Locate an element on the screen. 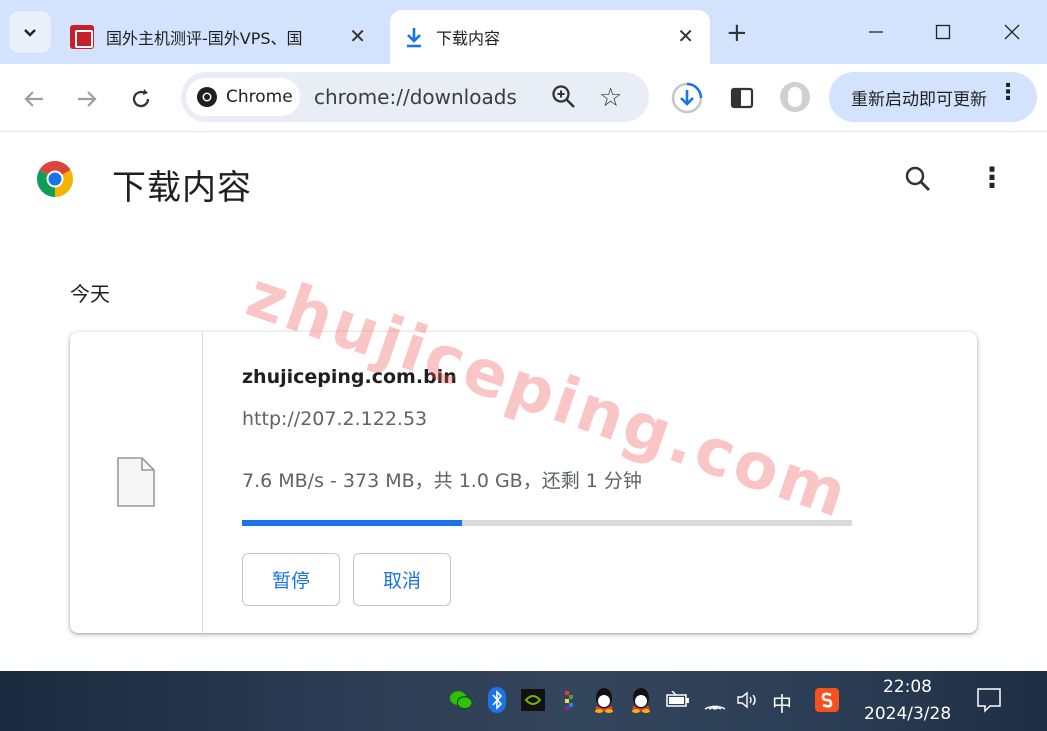 Image resolution: width=1047 pixels, height=731 pixels. date-section-heading: 今天 is located at coordinates (90, 294).